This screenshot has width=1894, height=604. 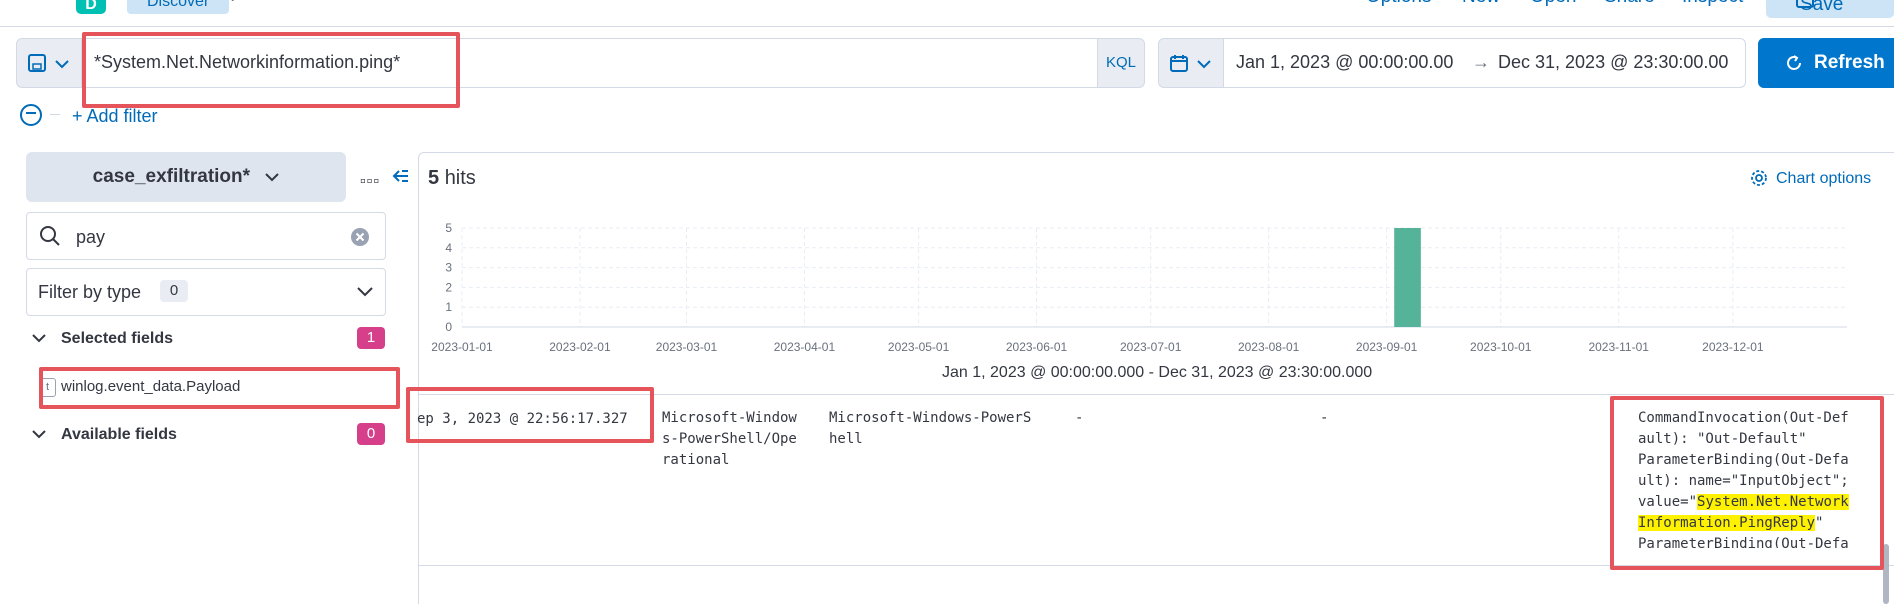 What do you see at coordinates (1344, 62) in the screenshot?
I see `date-start: Jan 1, 2023 @ 00:00:00.00` at bounding box center [1344, 62].